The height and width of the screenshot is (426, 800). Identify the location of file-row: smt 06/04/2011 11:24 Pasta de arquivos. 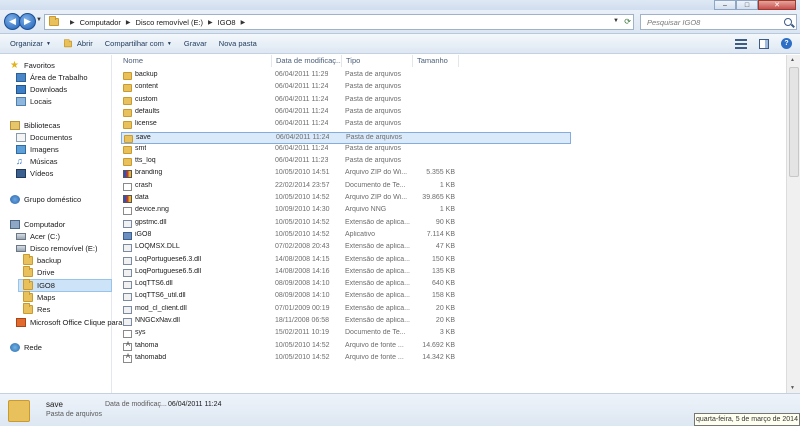
(346, 150).